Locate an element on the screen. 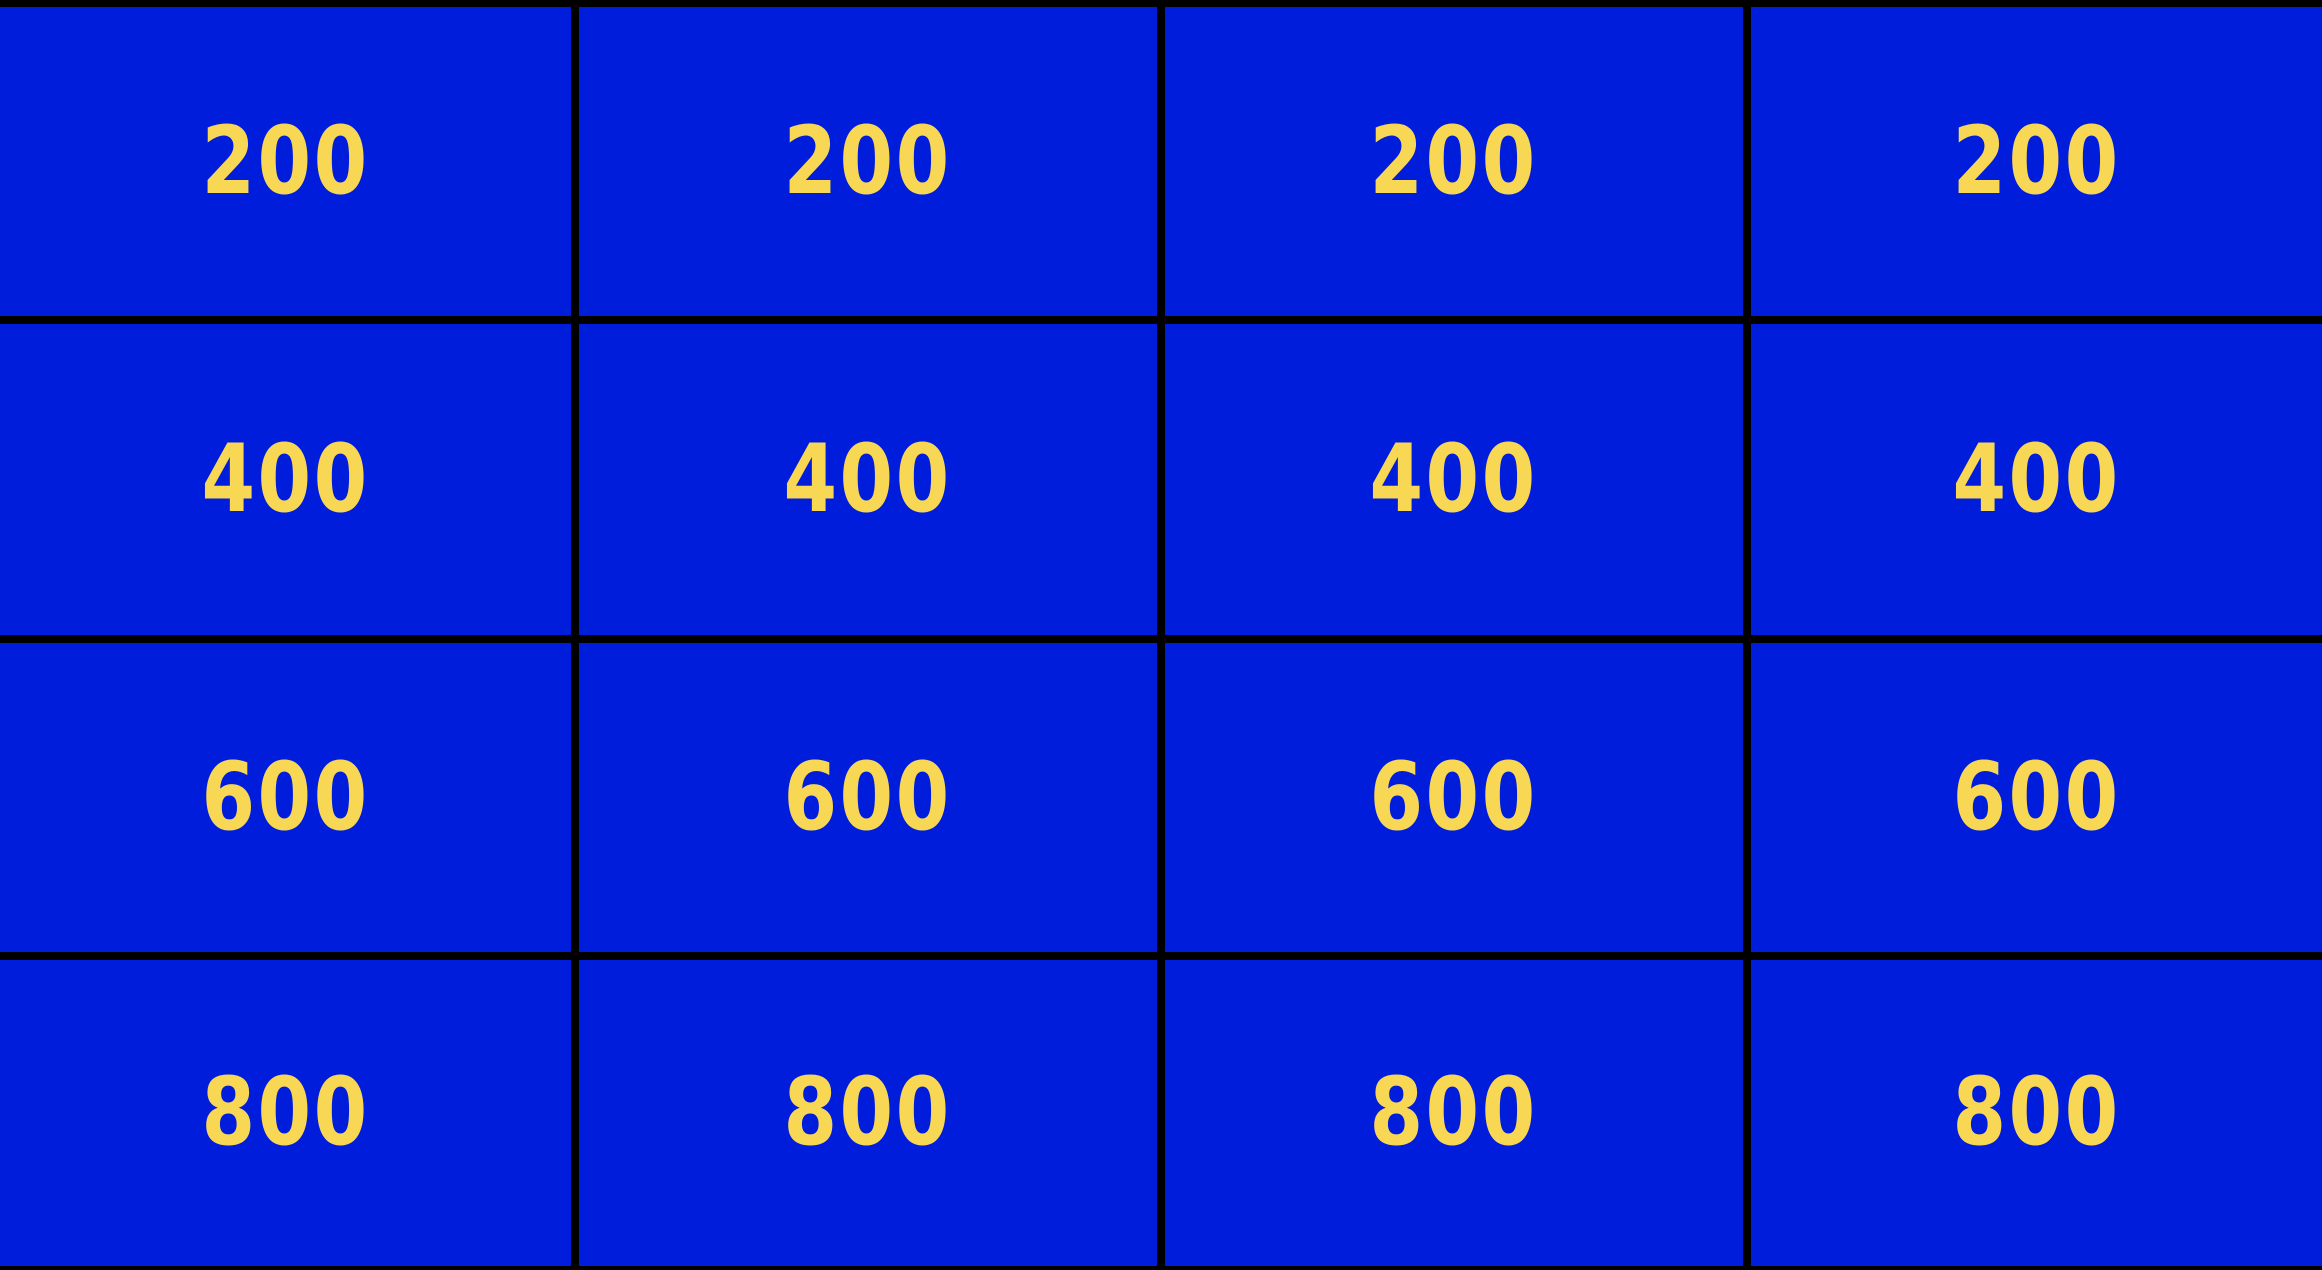 This screenshot has height=1270, width=2322. board-cell-r2-c4: 400 is located at coordinates (2036, 479).